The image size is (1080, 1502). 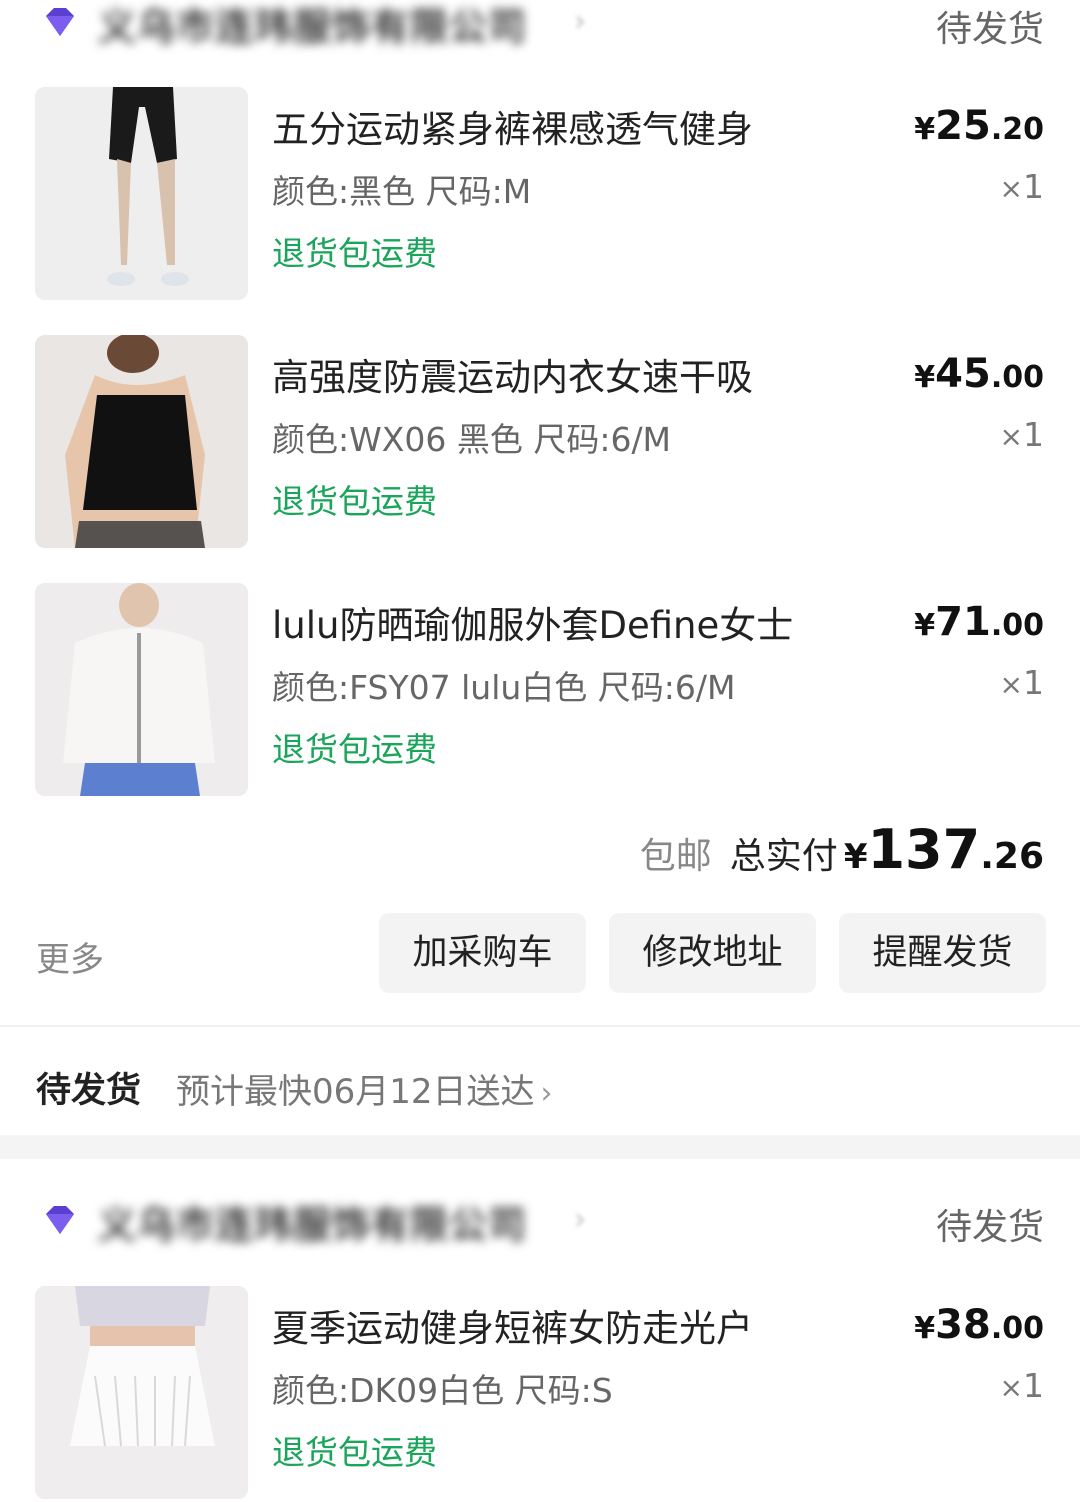 I want to click on delivery-eta: 预计最快06月12日送达, so click(x=355, y=1092).